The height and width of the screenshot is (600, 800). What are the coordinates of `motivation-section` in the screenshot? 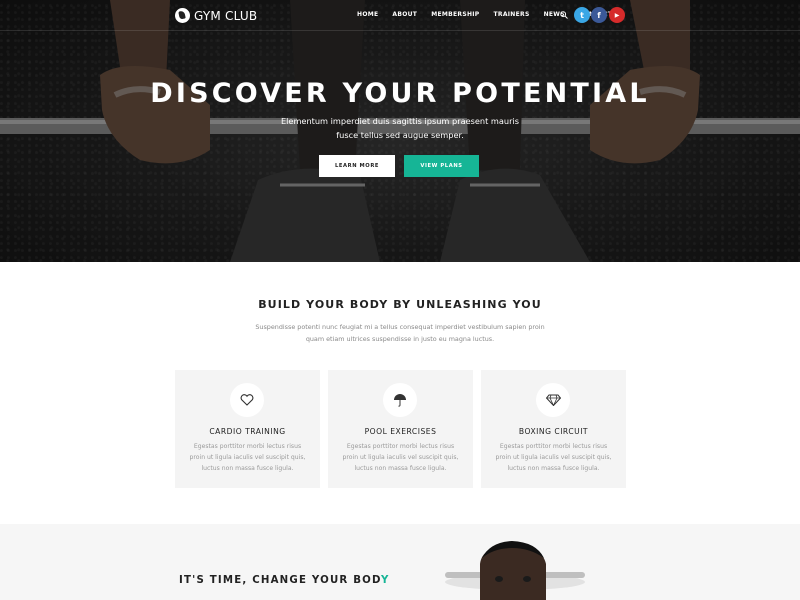 It's located at (400, 562).